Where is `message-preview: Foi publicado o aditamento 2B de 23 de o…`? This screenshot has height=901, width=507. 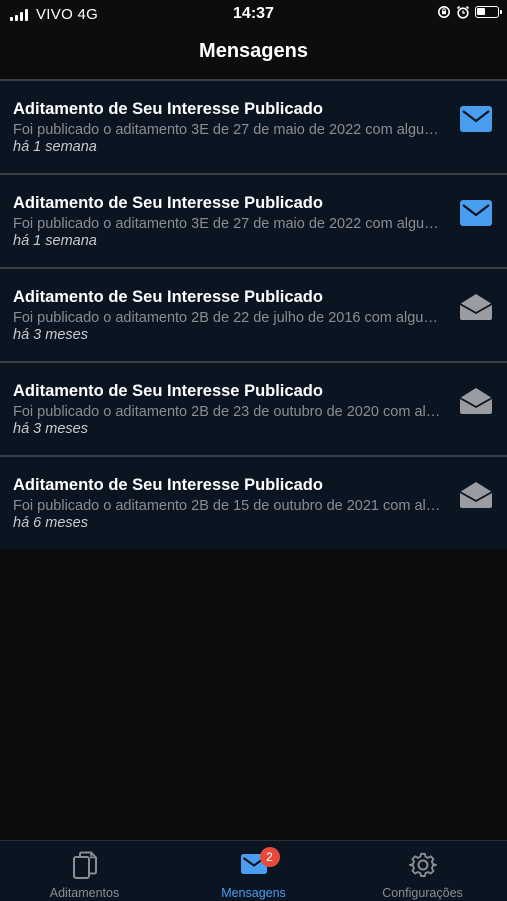
message-preview: Foi publicado o aditamento 2B de 23 de o… is located at coordinates (228, 412).